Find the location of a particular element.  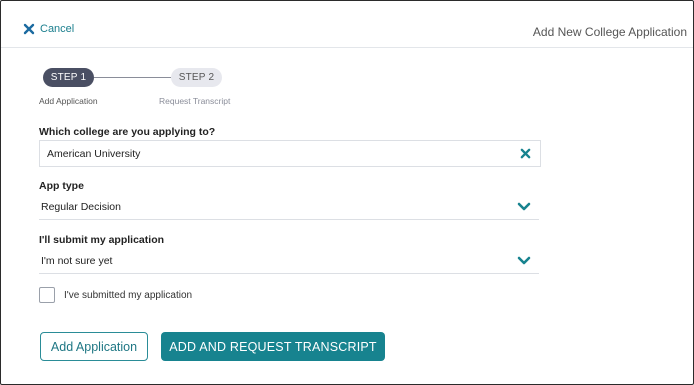

app-type-label: App type is located at coordinates (61, 186).